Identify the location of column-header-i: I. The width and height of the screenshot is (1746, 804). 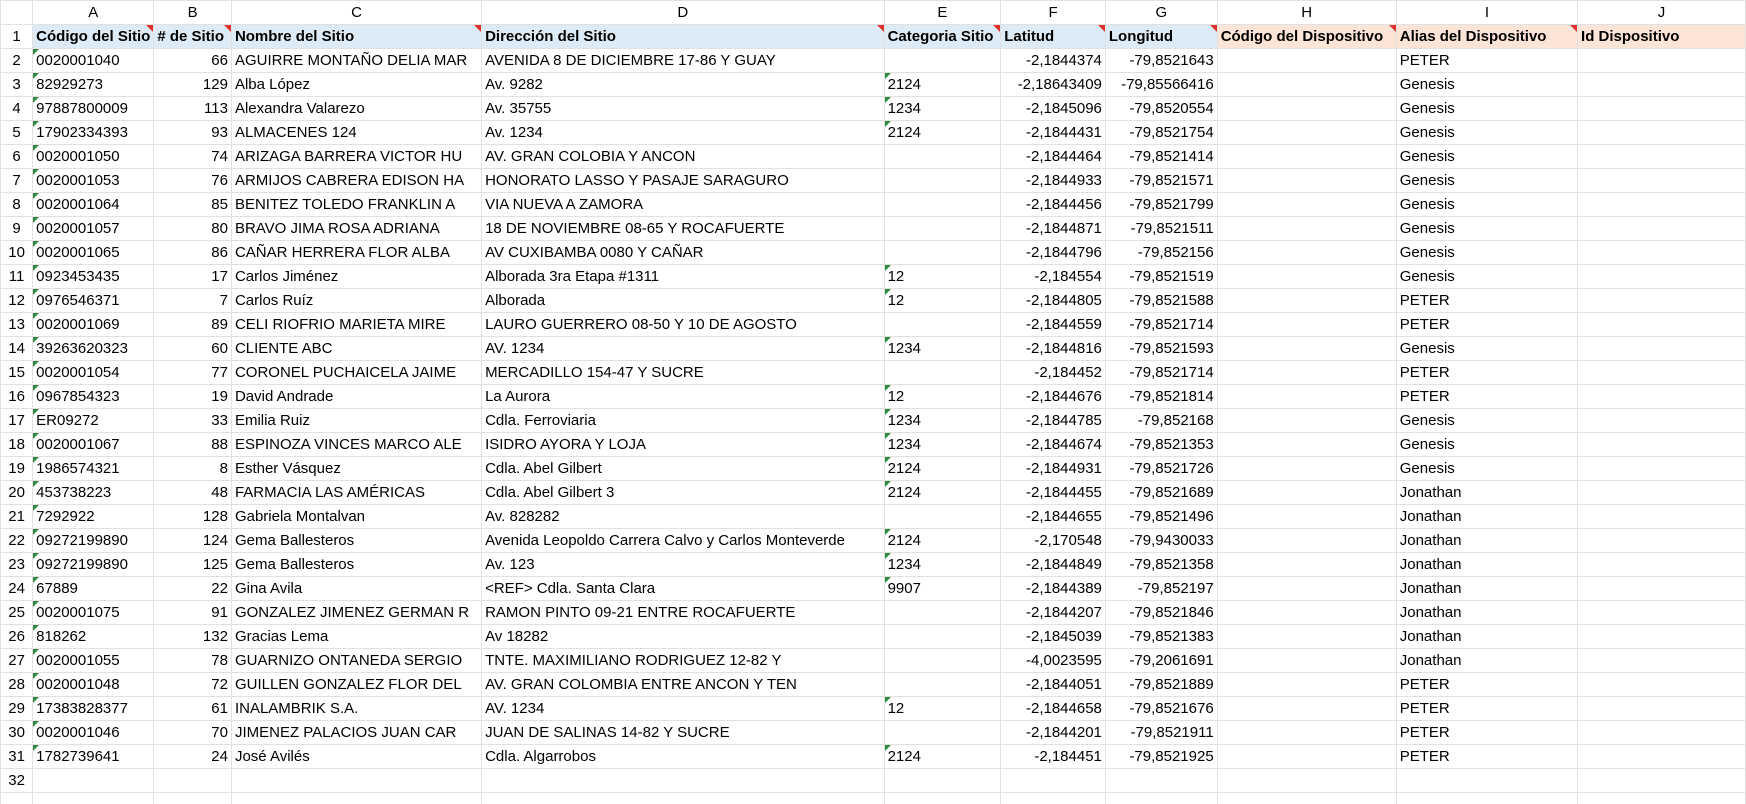
(1487, 12).